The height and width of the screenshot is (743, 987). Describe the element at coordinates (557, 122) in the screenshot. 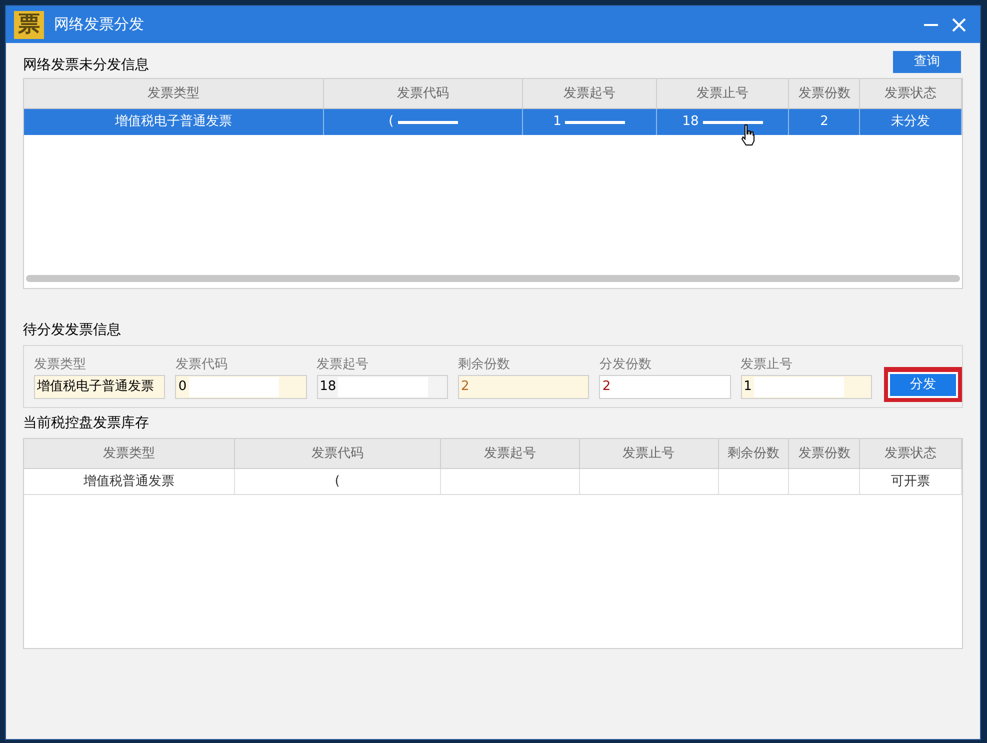

I see `table-cell-text: 1` at that location.